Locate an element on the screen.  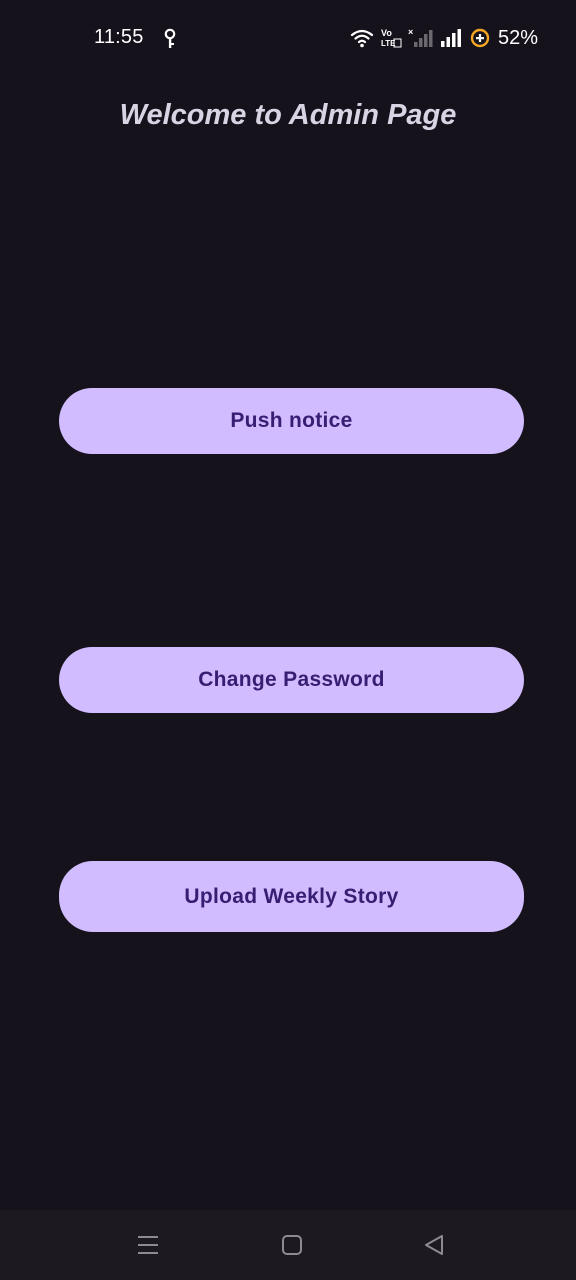
page-title: Welcome to Admin Page is located at coordinates (288, 115).